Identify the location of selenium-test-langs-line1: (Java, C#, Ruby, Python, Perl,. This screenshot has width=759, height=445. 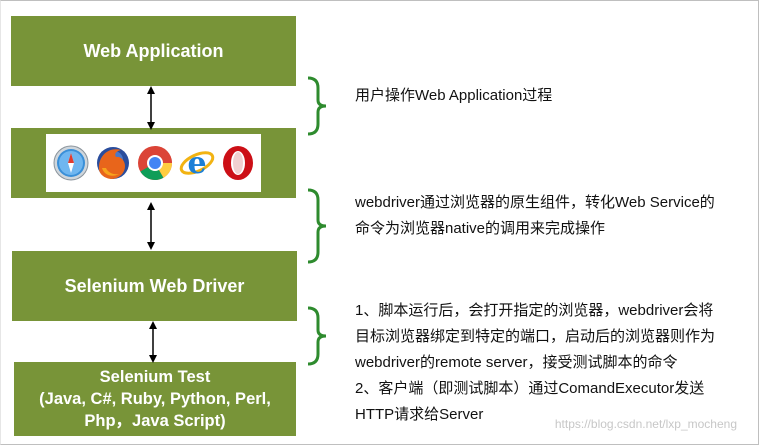
(155, 399).